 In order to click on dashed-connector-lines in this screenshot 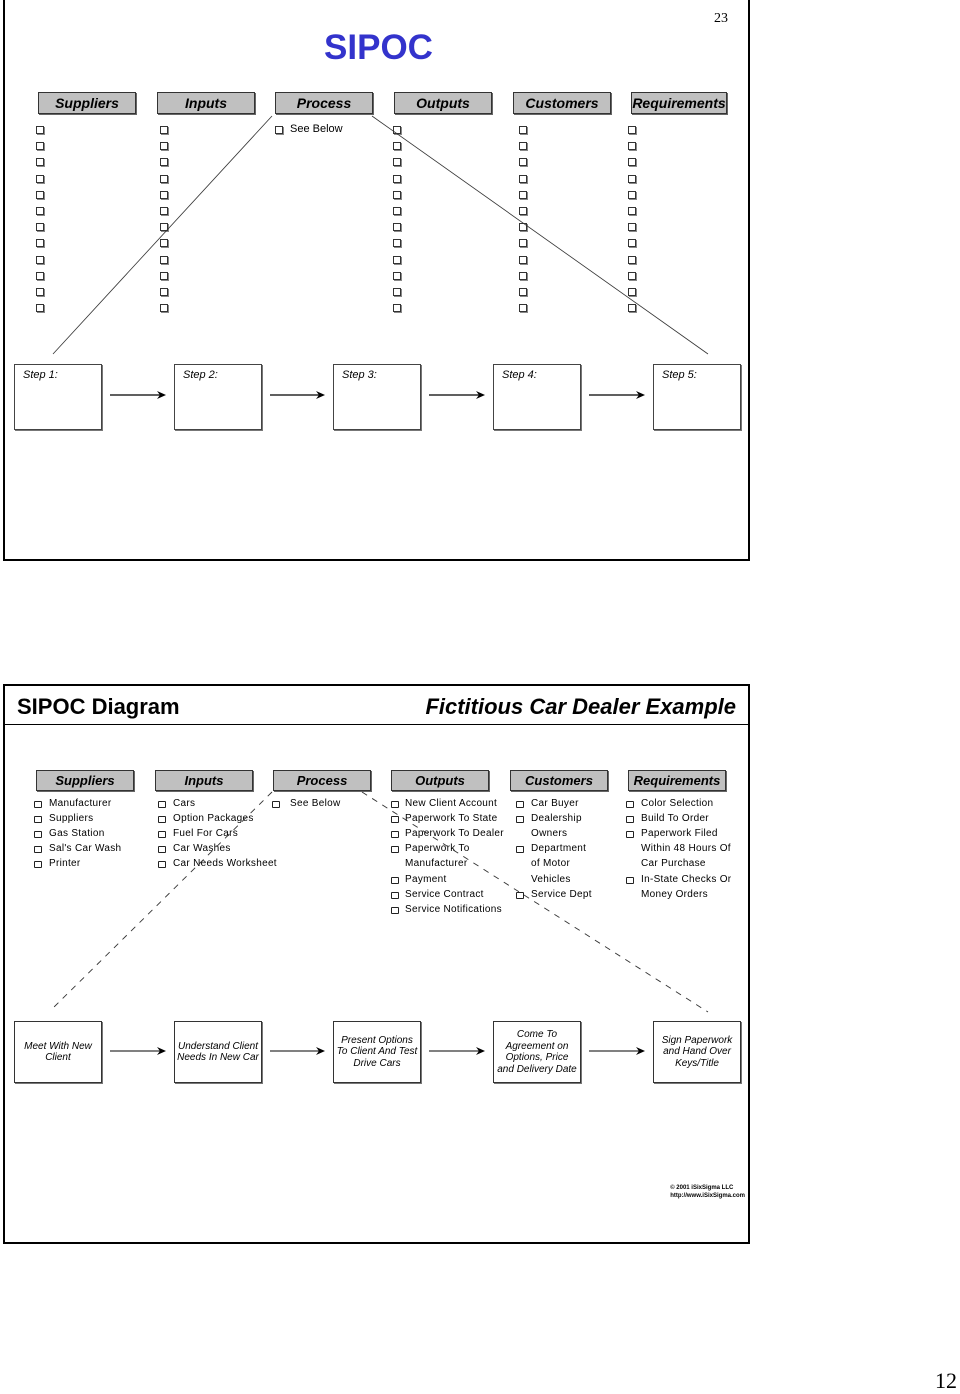, I will do `click(380, 923)`.